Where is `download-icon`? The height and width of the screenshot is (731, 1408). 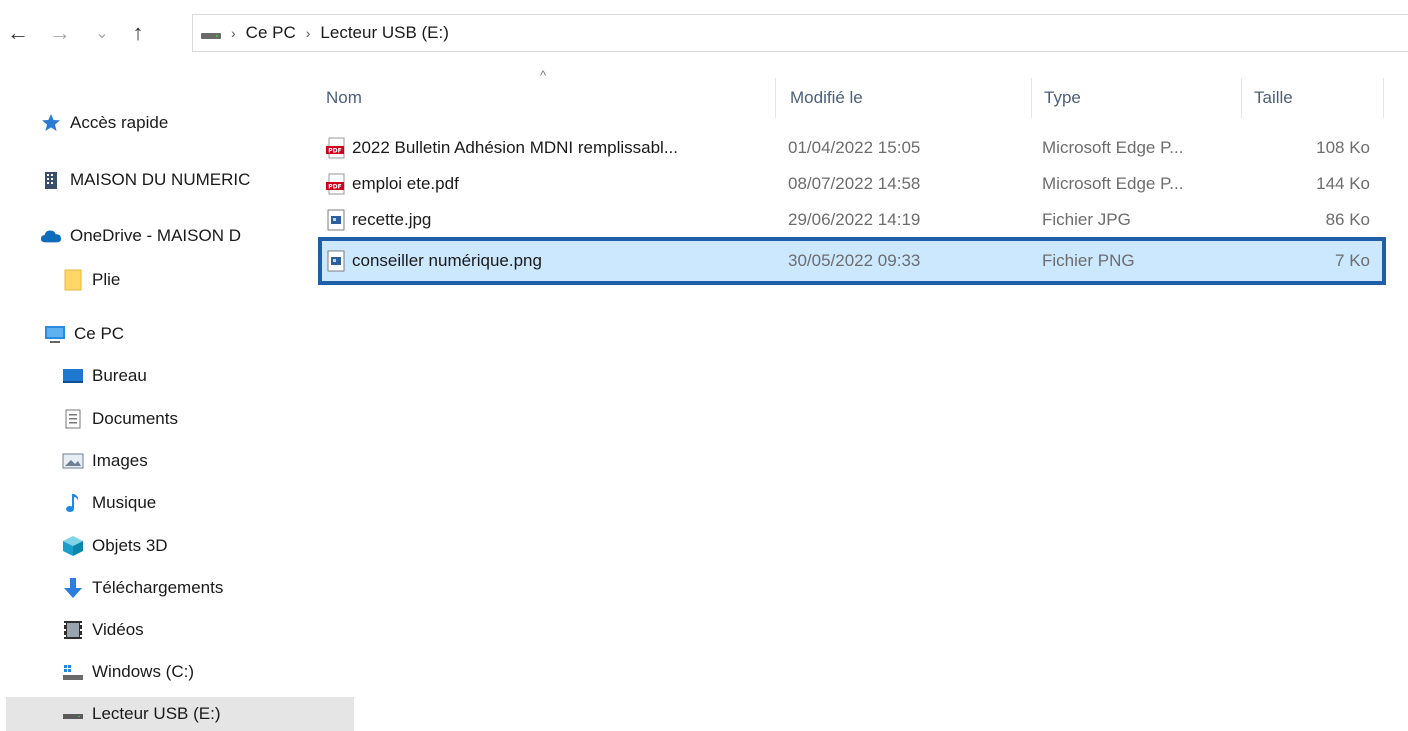
download-icon is located at coordinates (73, 588).